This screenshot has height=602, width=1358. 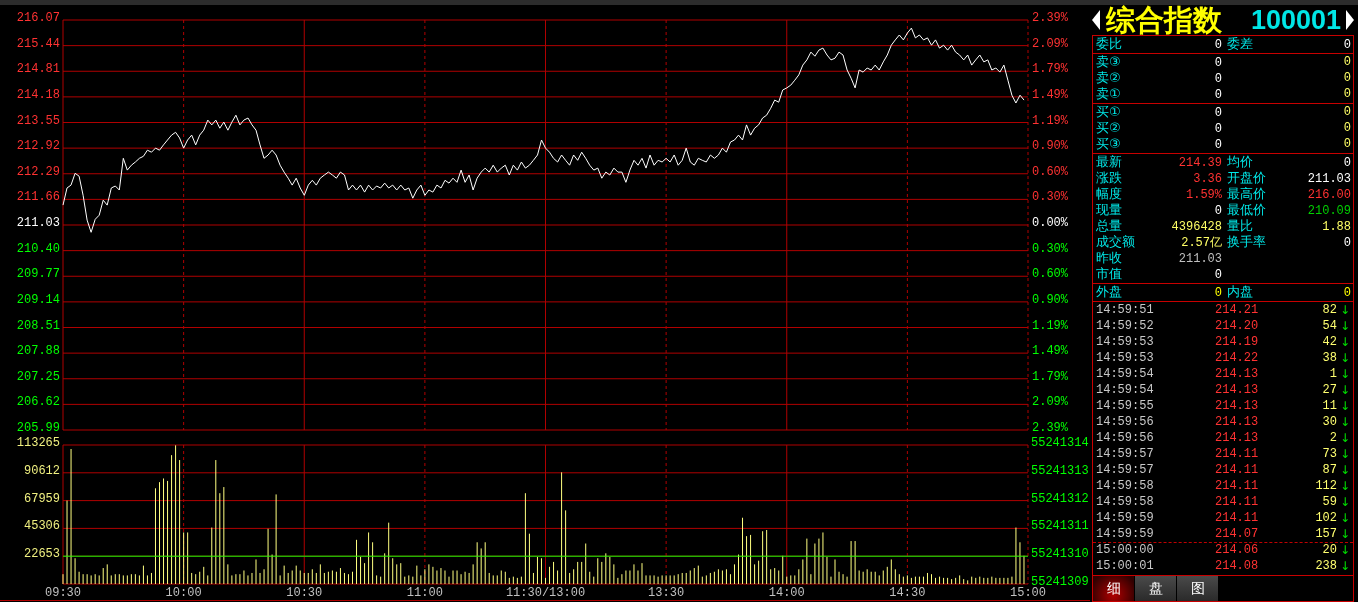 What do you see at coordinates (1197, 588) in the screenshot?
I see `tab: 图` at bounding box center [1197, 588].